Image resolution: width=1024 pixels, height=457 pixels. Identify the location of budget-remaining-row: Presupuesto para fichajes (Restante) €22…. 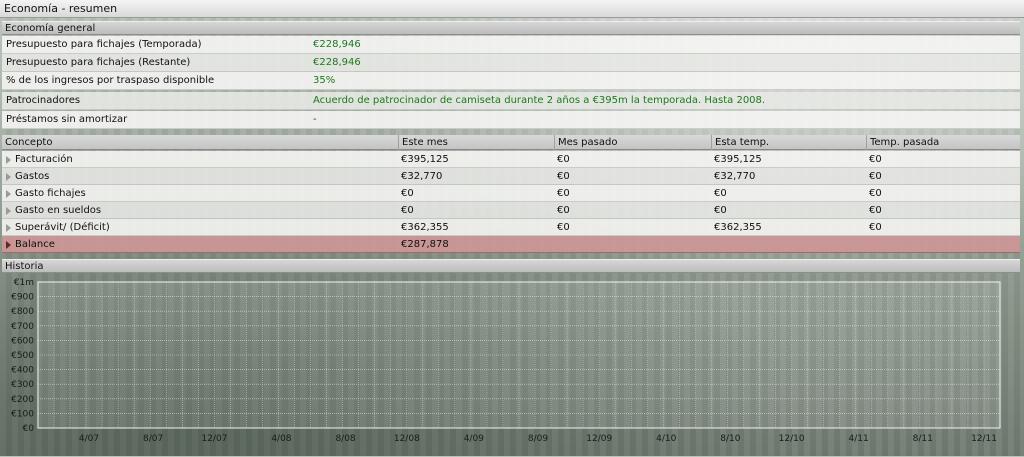
(511, 63).